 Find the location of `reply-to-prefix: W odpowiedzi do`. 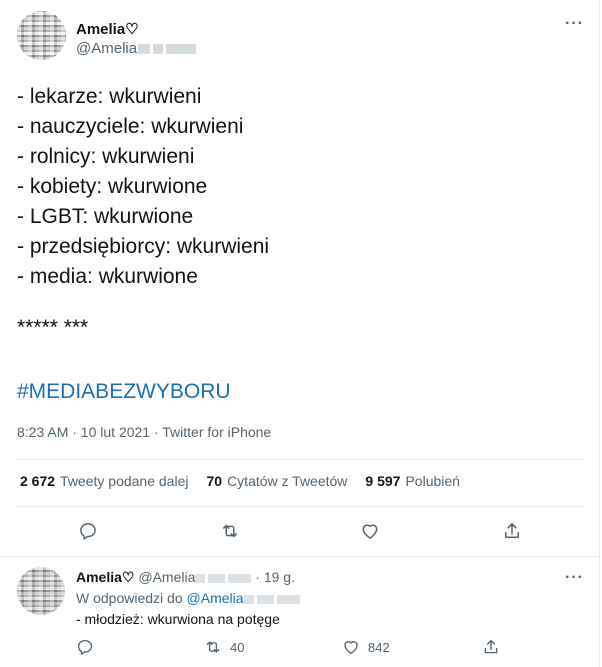

reply-to-prefix: W odpowiedzi do is located at coordinates (129, 598).